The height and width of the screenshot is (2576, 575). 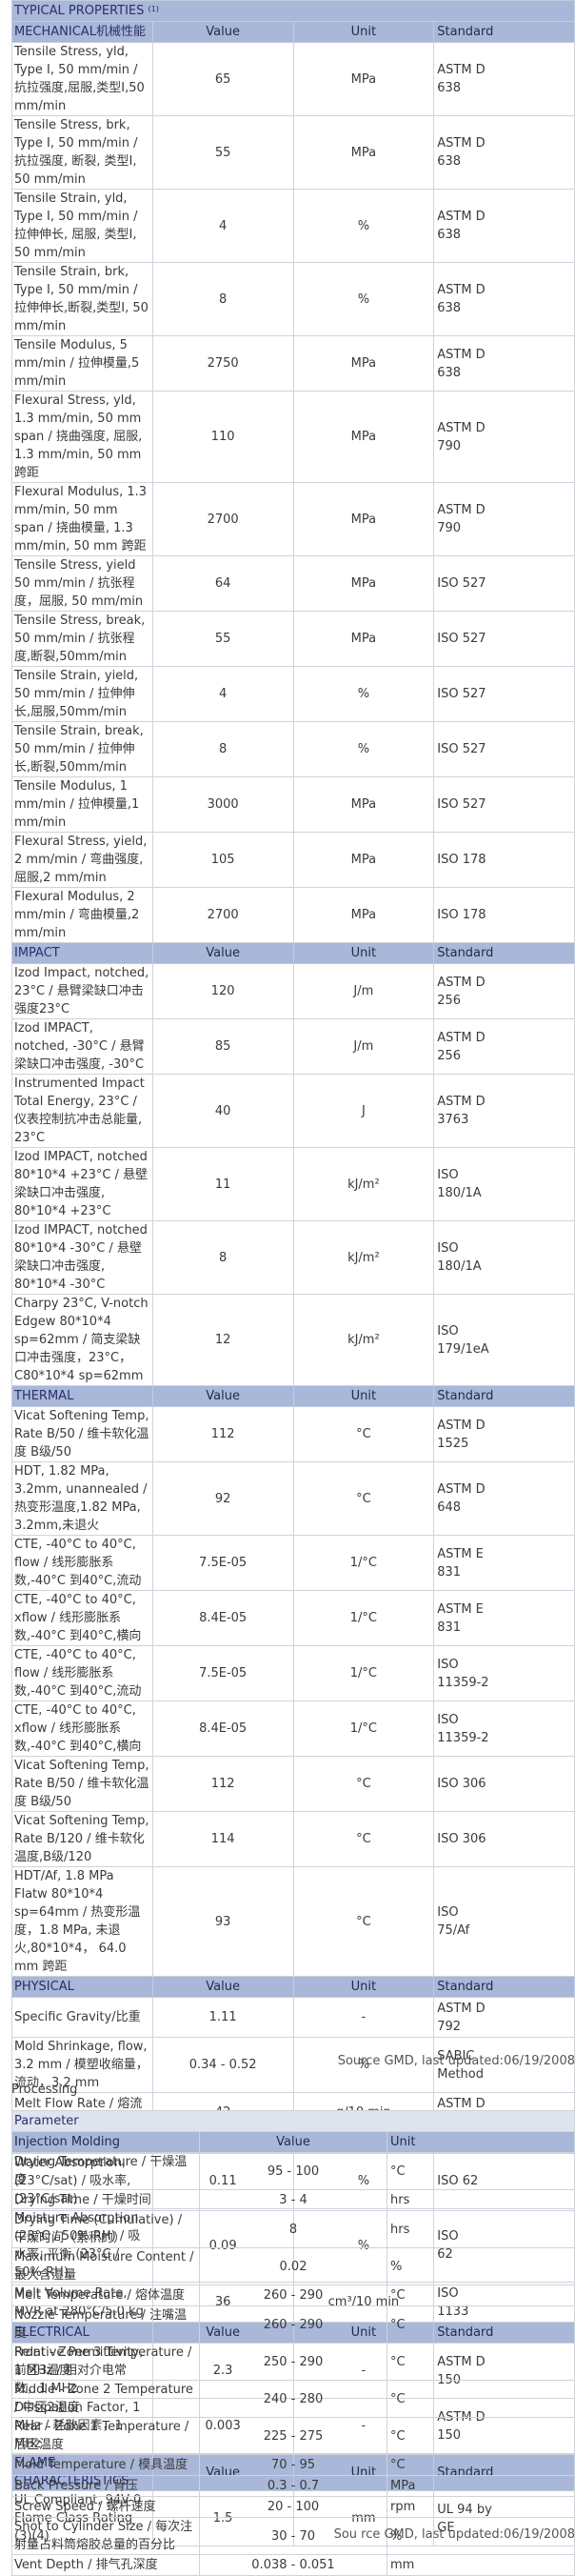 I want to click on property-value: 110, so click(x=223, y=437).